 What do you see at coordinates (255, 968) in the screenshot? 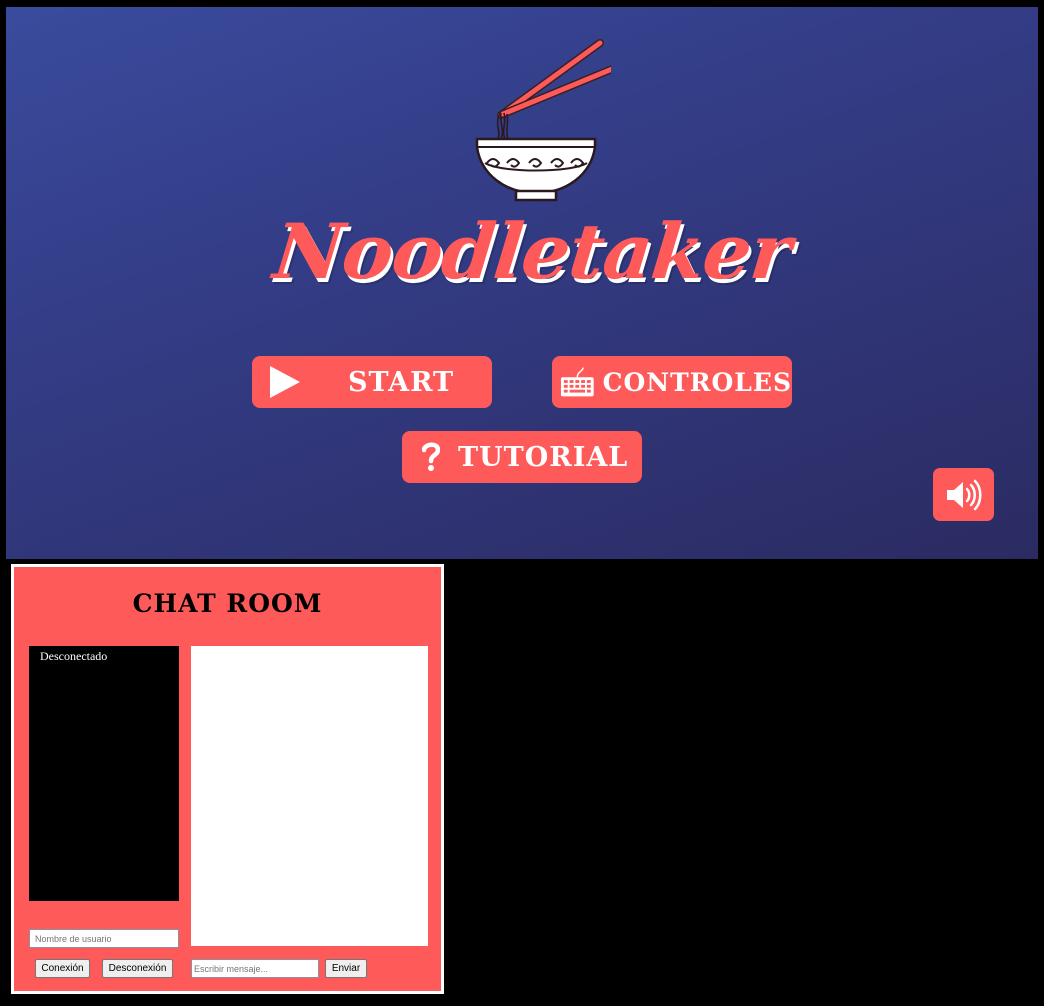
I see `message-input` at bounding box center [255, 968].